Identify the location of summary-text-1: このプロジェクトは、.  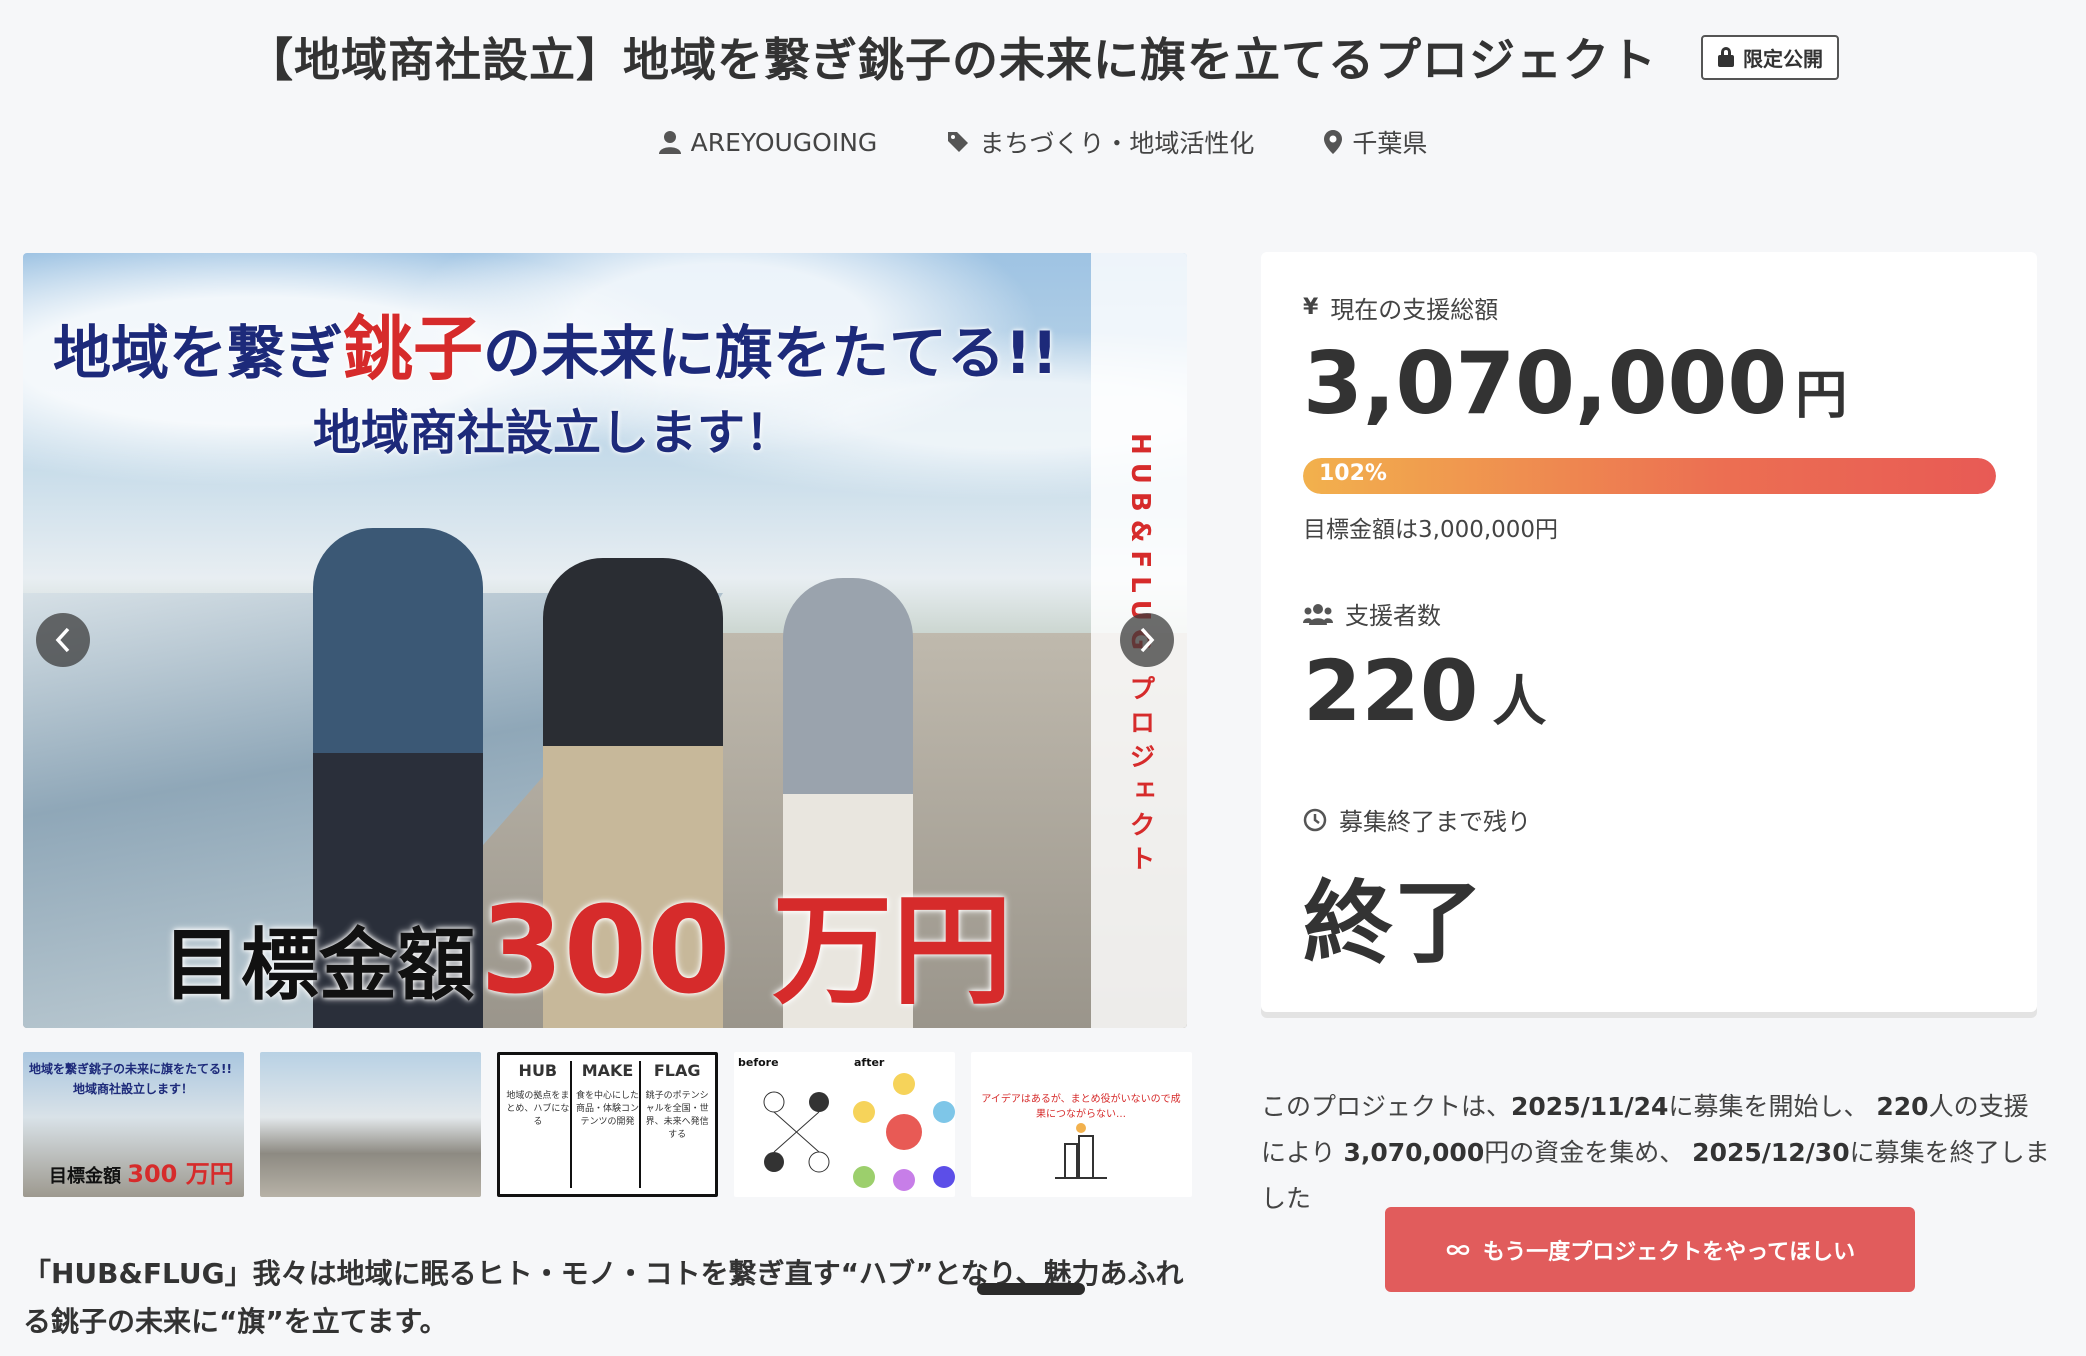
(1386, 1106).